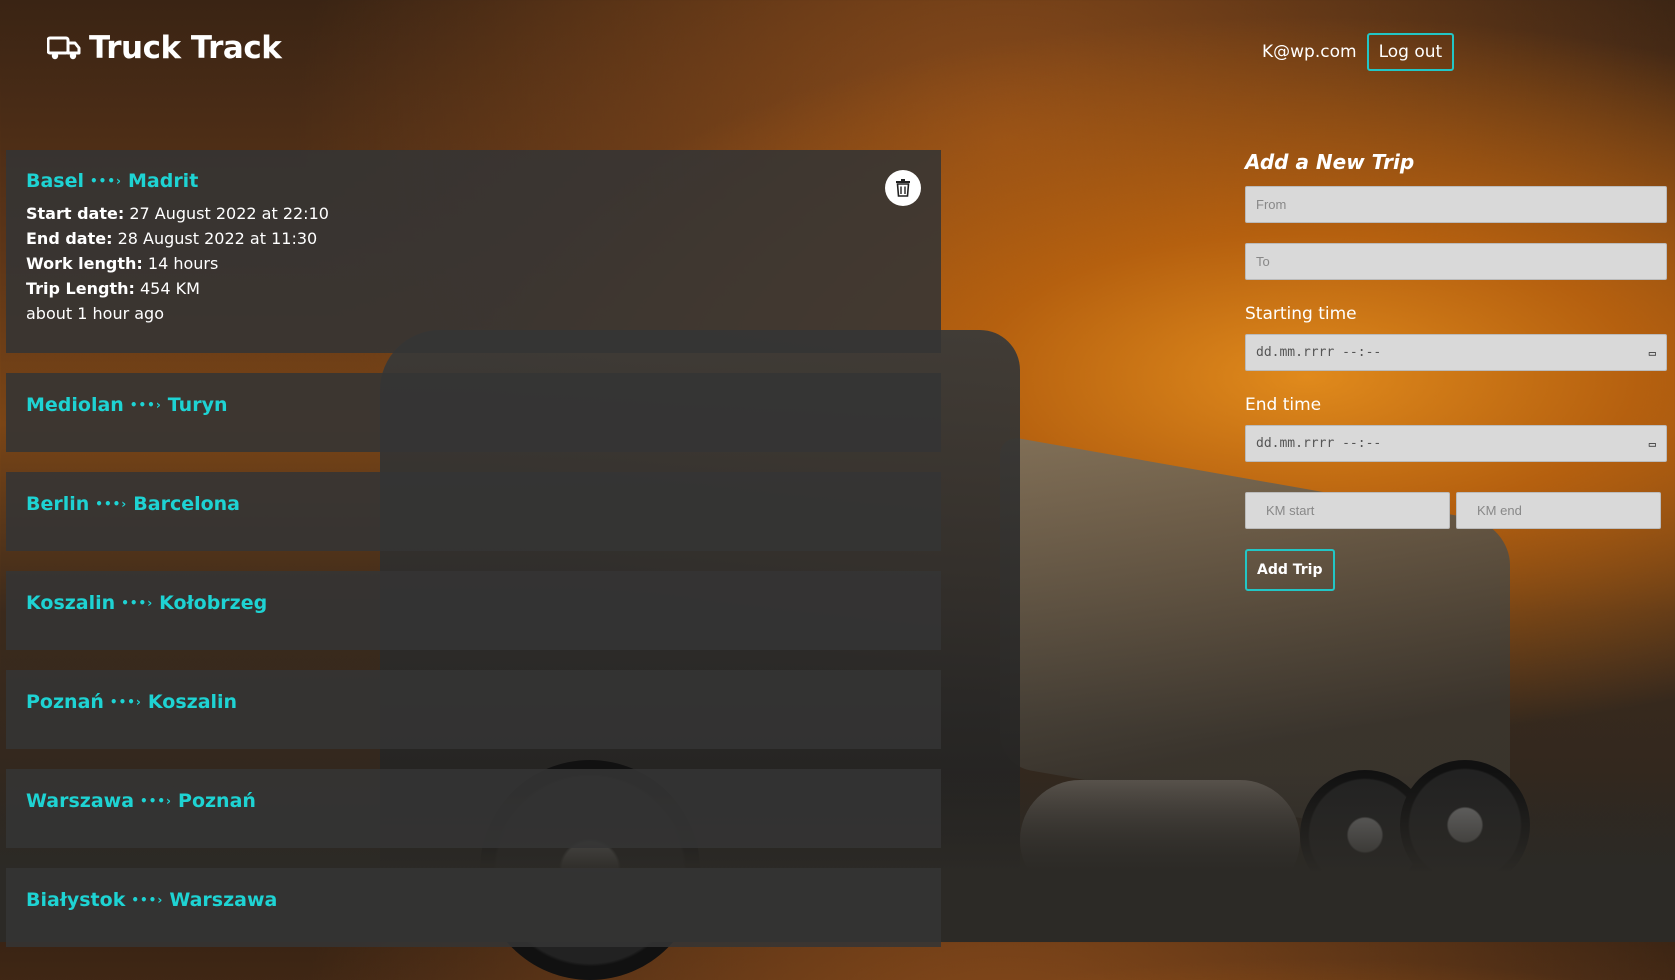  I want to click on trip-to: Turyn, so click(197, 405).